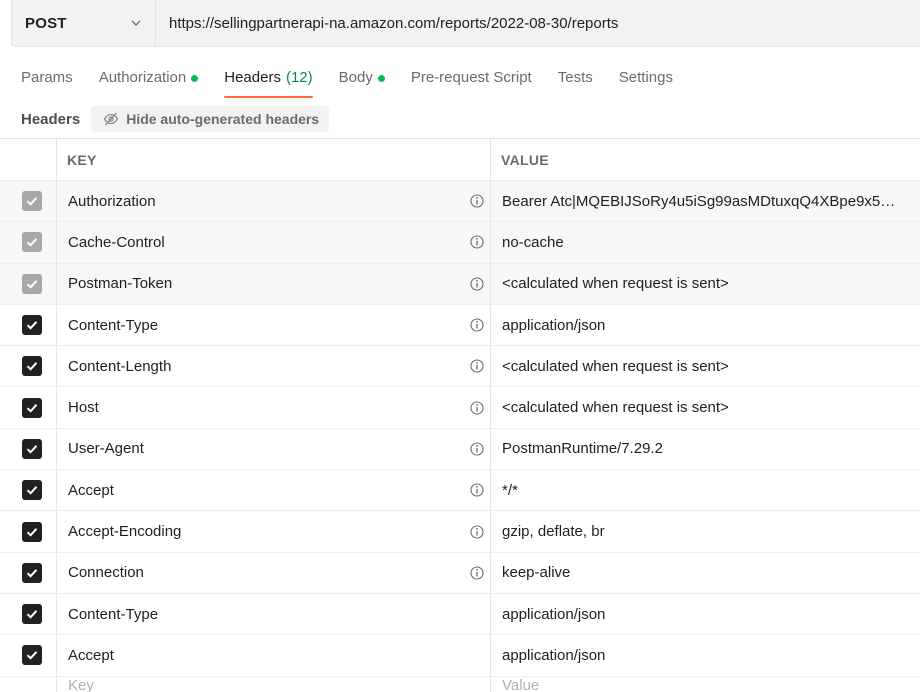 The image size is (920, 692). I want to click on method-select: POST, so click(84, 23).